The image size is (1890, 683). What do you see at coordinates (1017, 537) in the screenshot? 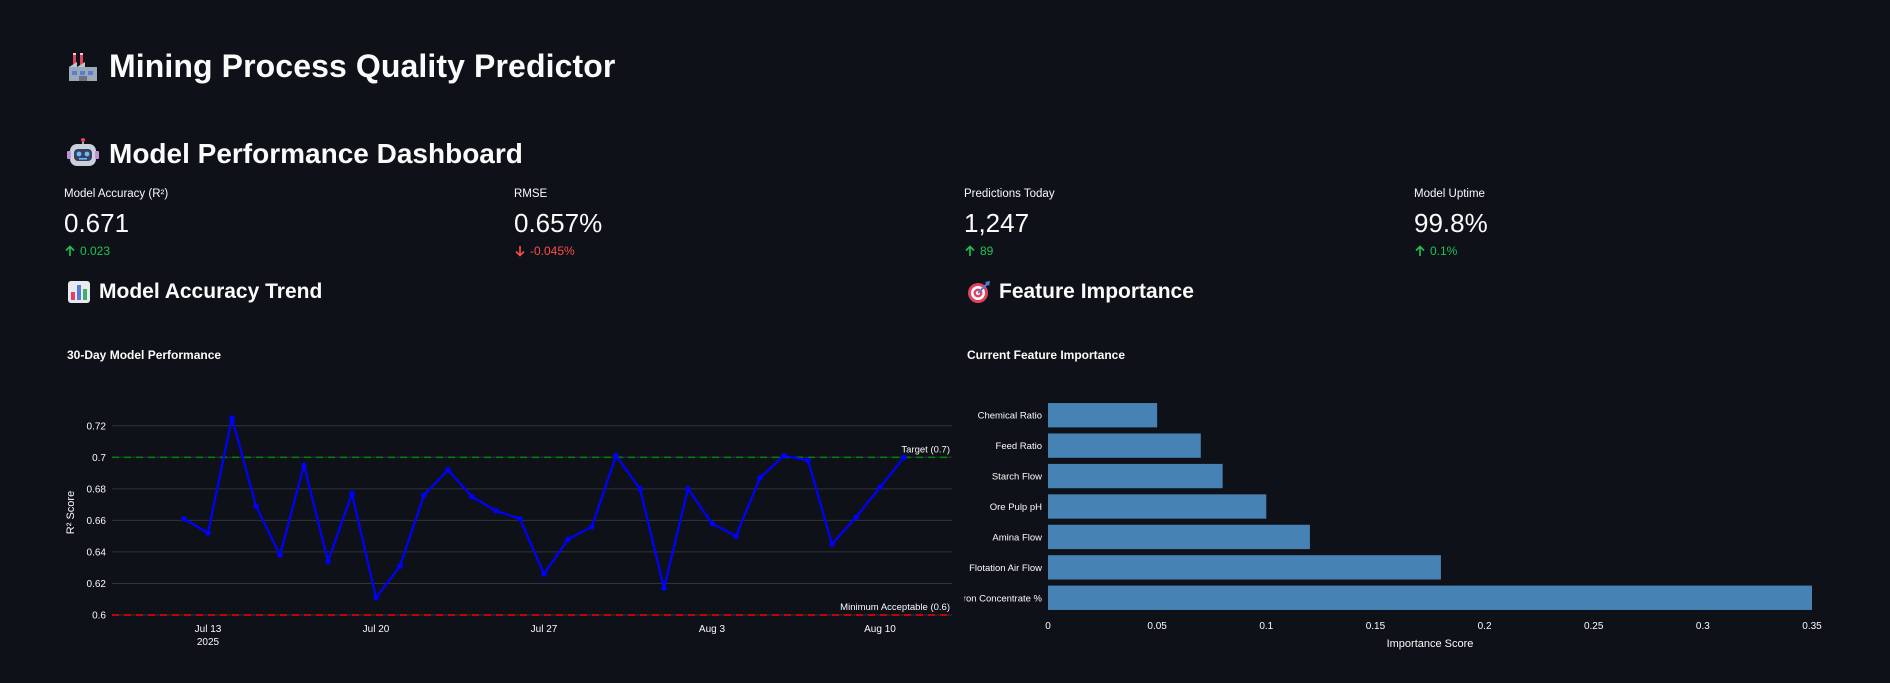
I see `category-label: Amina Flow` at bounding box center [1017, 537].